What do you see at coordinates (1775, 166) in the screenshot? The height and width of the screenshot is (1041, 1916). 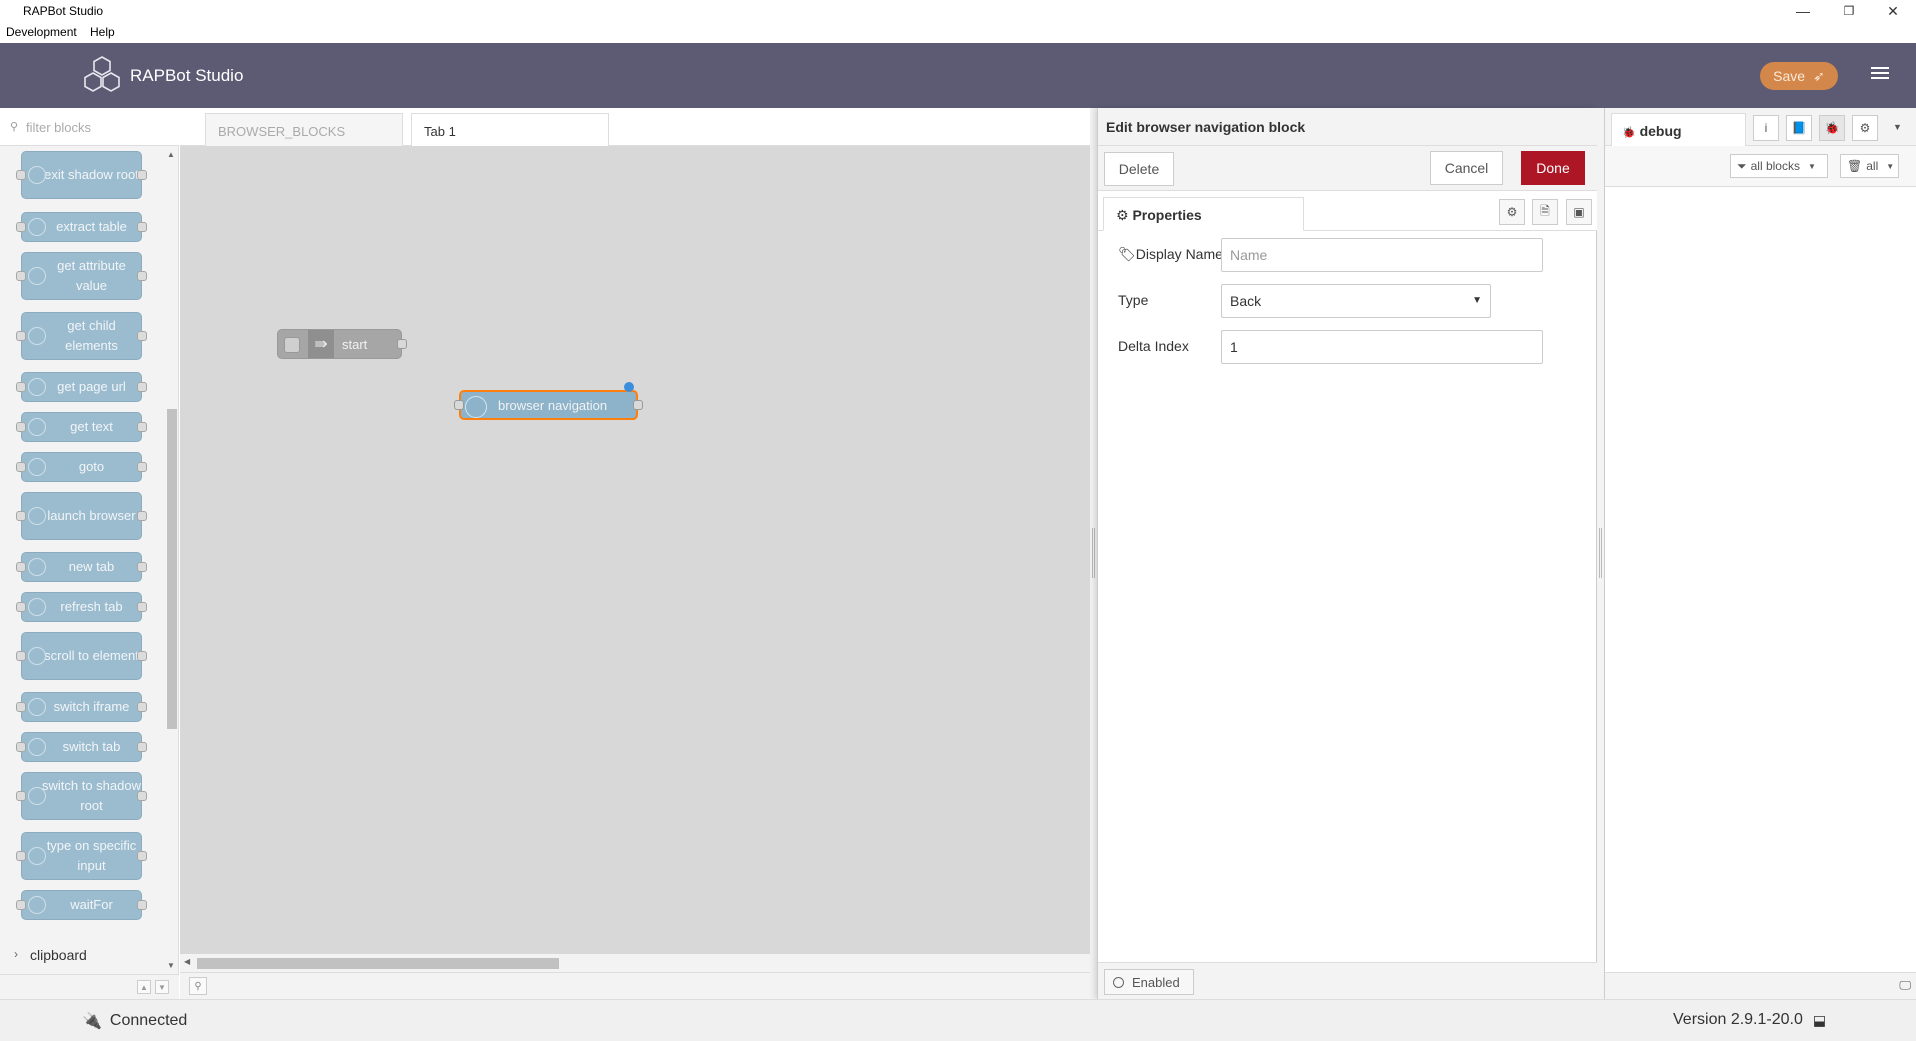 I see `filter-label: all blocks` at bounding box center [1775, 166].